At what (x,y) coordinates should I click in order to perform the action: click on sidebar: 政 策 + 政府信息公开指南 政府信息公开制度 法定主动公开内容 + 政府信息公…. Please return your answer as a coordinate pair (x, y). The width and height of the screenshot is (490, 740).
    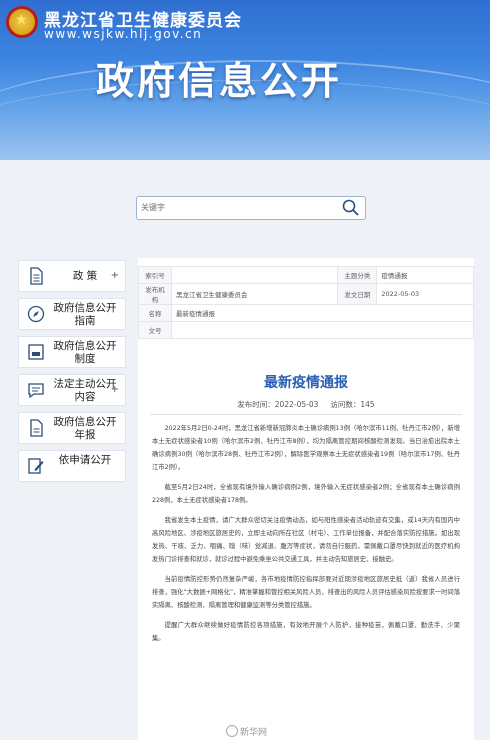
    Looking at the image, I should click on (72, 374).